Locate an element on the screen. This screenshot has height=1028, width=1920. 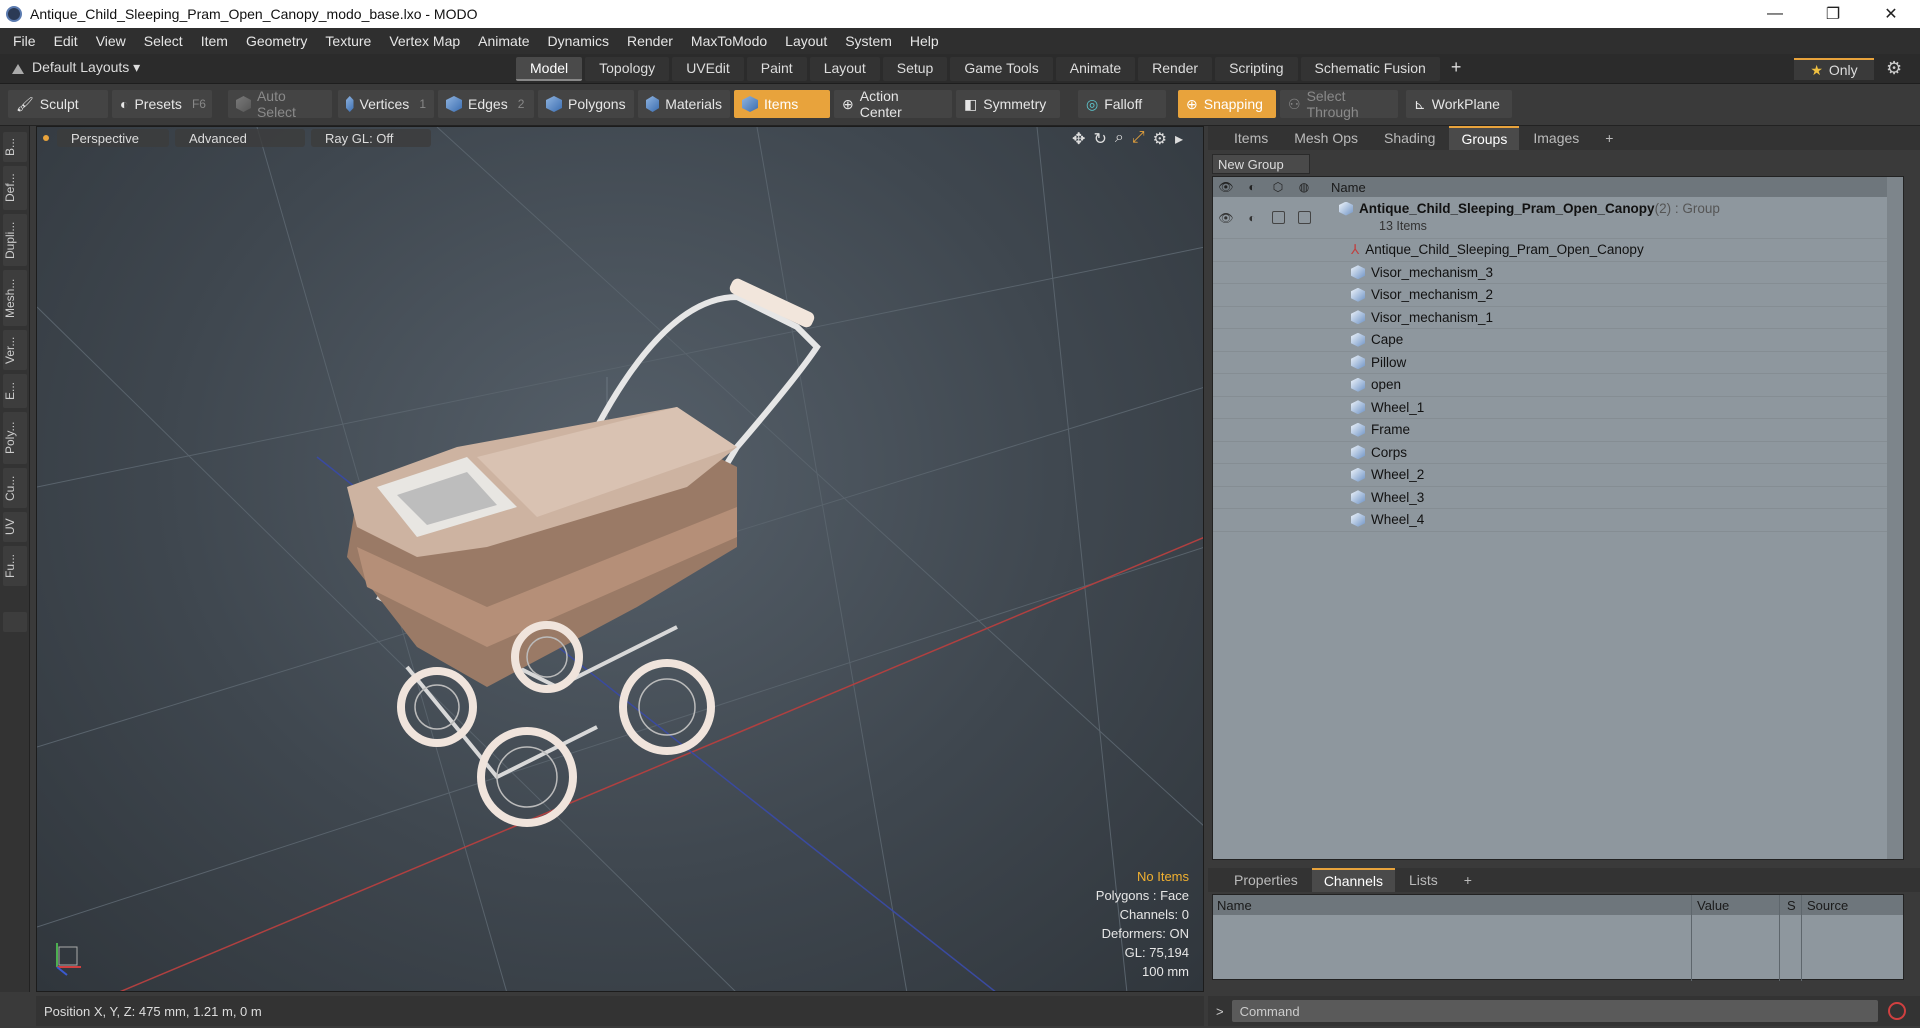
list-item: Cape is located at coordinates (1558, 340).